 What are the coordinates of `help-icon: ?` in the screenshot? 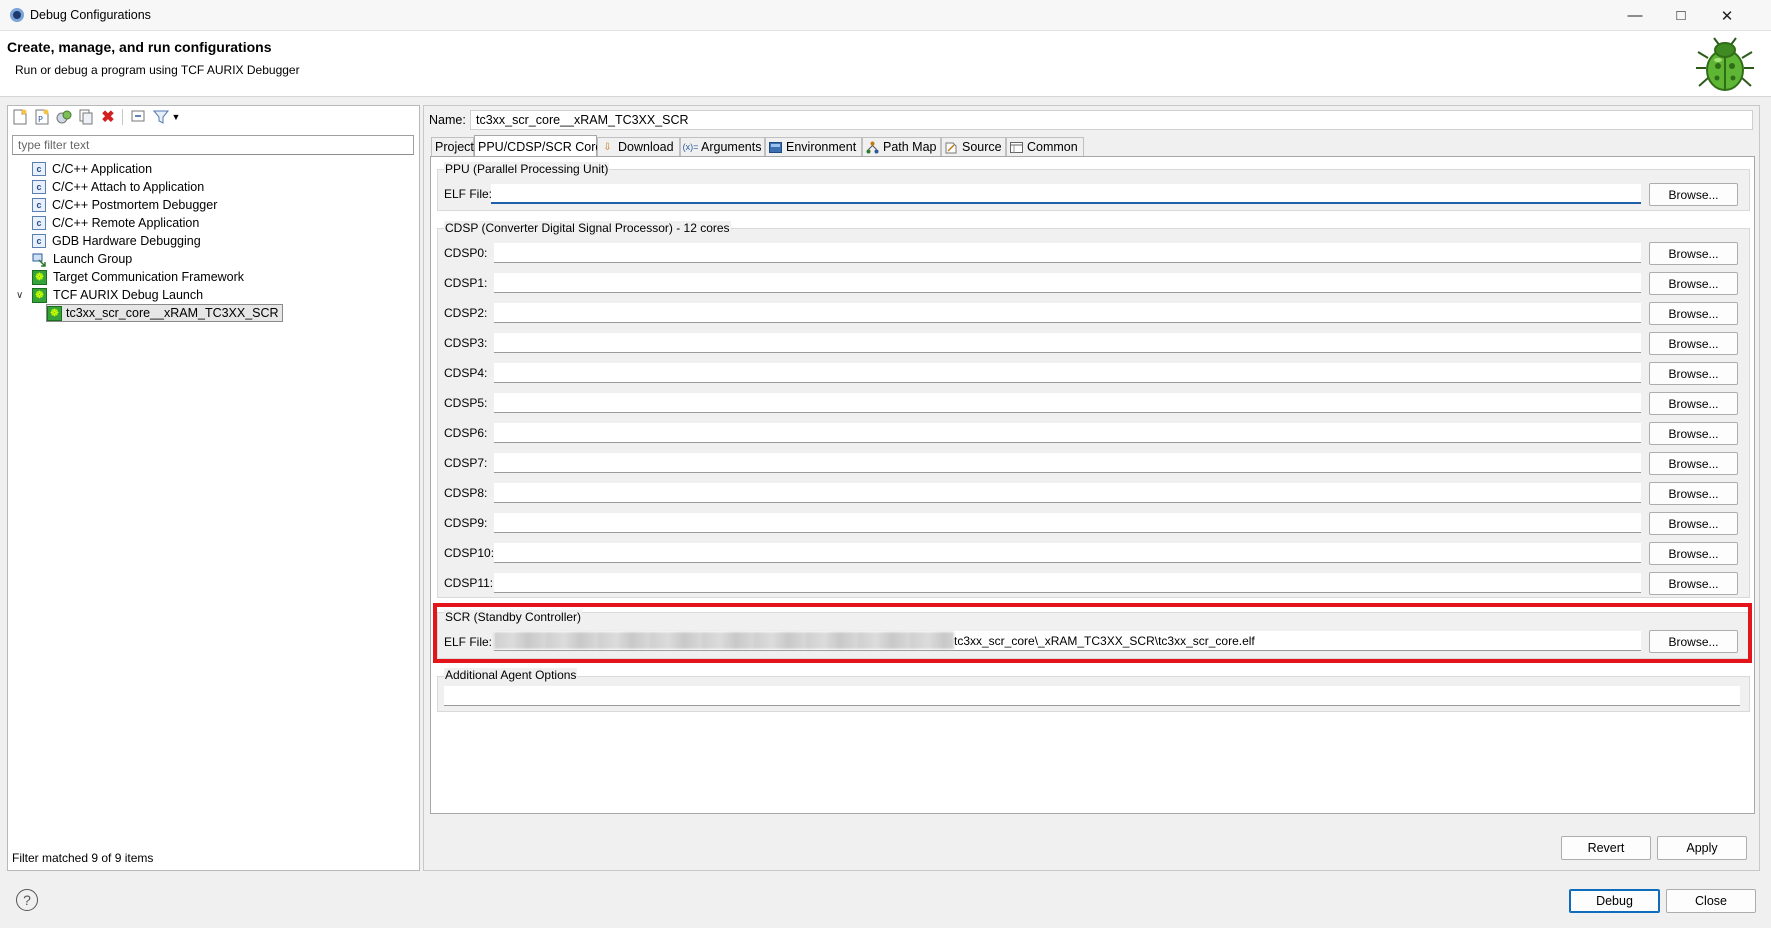 It's located at (27, 900).